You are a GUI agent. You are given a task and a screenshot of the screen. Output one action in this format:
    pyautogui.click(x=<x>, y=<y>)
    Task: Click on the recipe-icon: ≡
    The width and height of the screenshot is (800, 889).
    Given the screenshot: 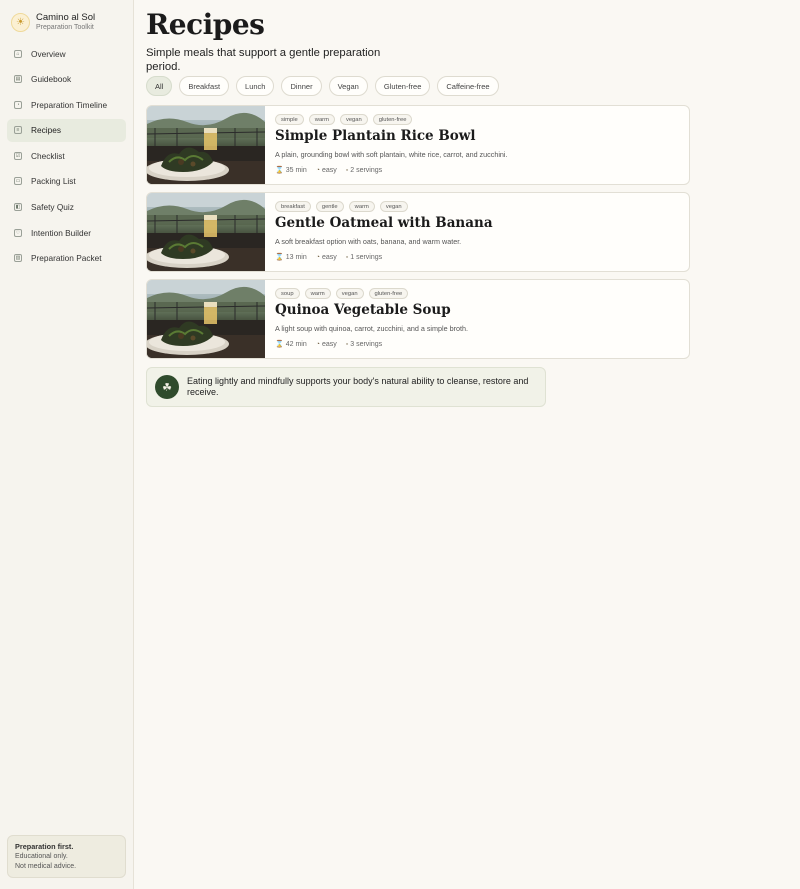 What is the action you would take?
    pyautogui.click(x=18, y=130)
    